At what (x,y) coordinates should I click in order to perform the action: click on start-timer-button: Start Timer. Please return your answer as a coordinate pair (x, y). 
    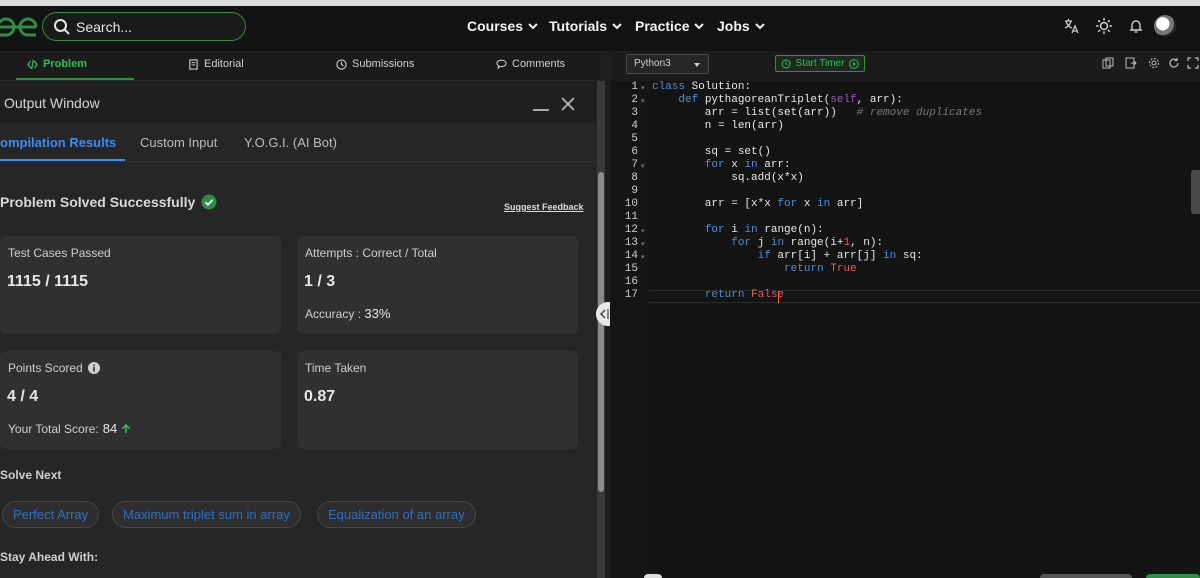
    Looking at the image, I should click on (820, 63).